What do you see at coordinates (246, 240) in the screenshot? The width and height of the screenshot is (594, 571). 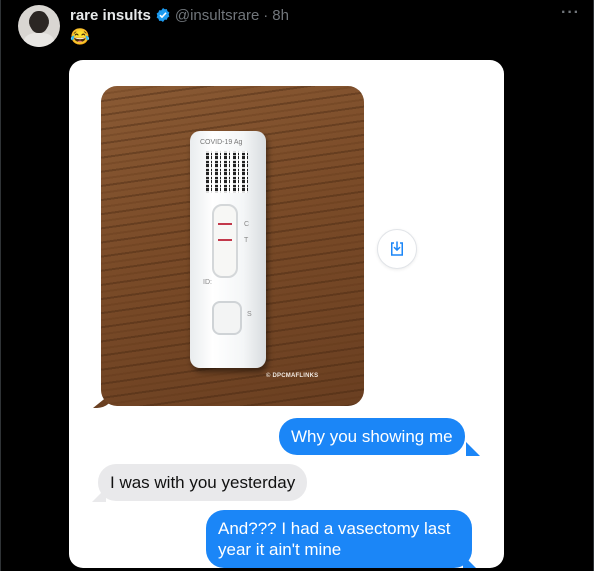 I see `mark-t: T` at bounding box center [246, 240].